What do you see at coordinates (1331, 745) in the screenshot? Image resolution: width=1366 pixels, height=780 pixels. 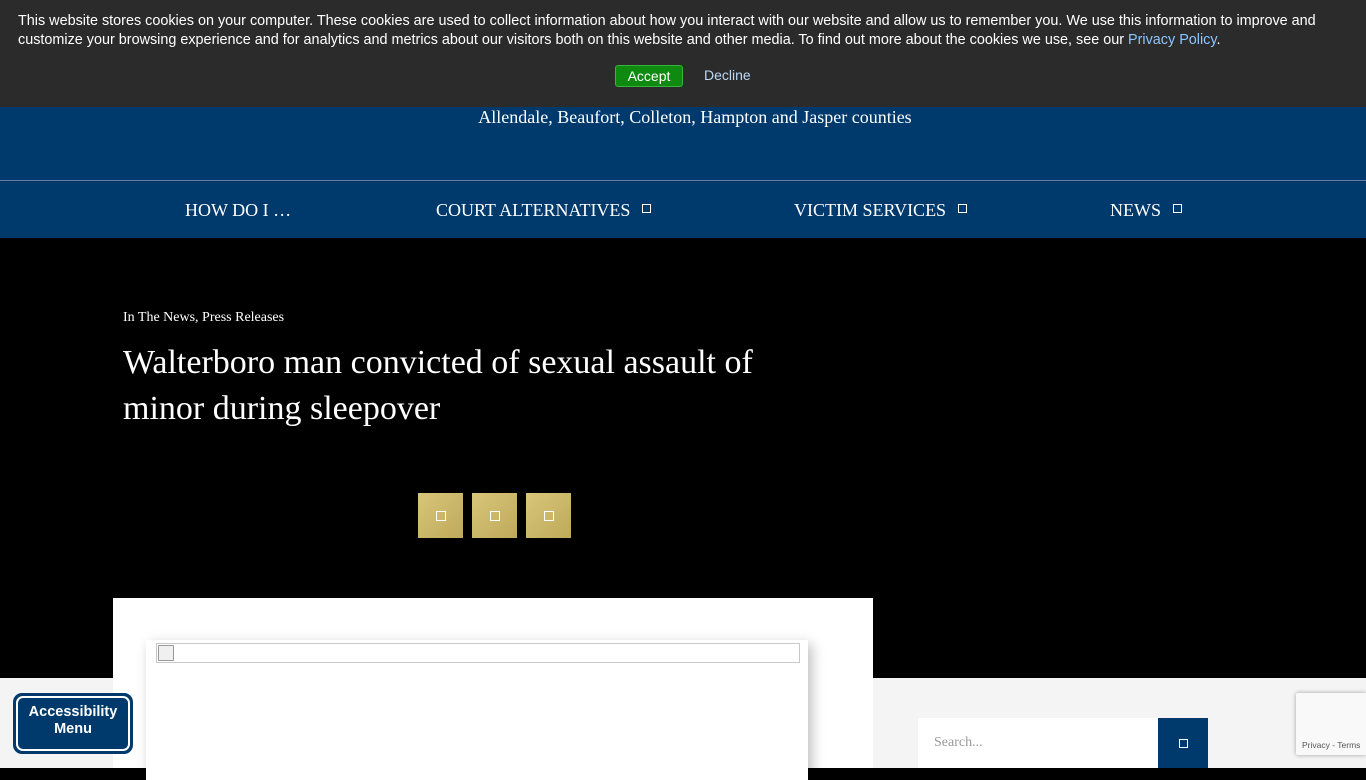 I see `recaptcha-links: Privacy - Terms` at bounding box center [1331, 745].